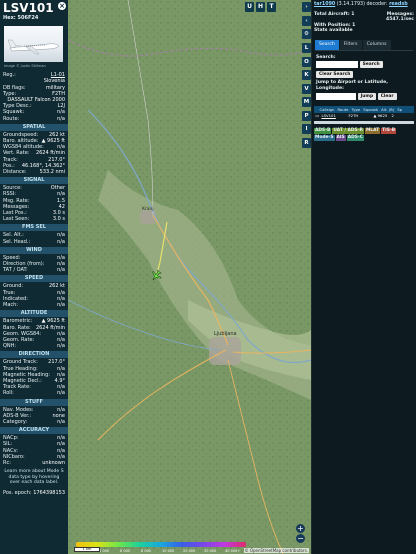 This screenshot has width=416, height=554. Describe the element at coordinates (34, 463) in the screenshot. I see `accuracy-row: Rc: unknown` at that location.